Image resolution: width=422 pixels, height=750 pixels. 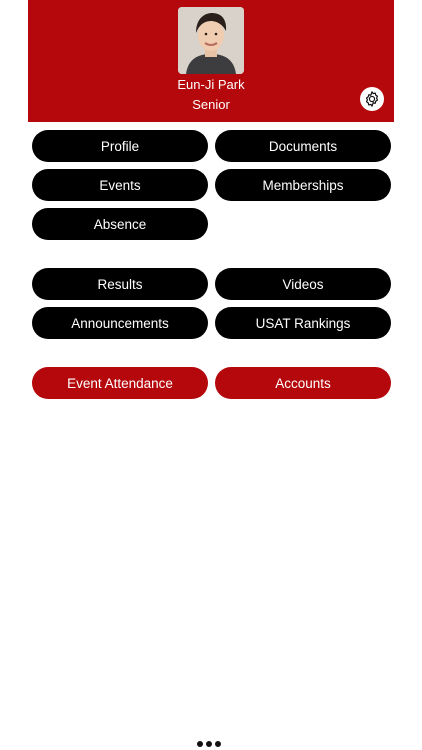 I want to click on results-button: Results, so click(x=120, y=284).